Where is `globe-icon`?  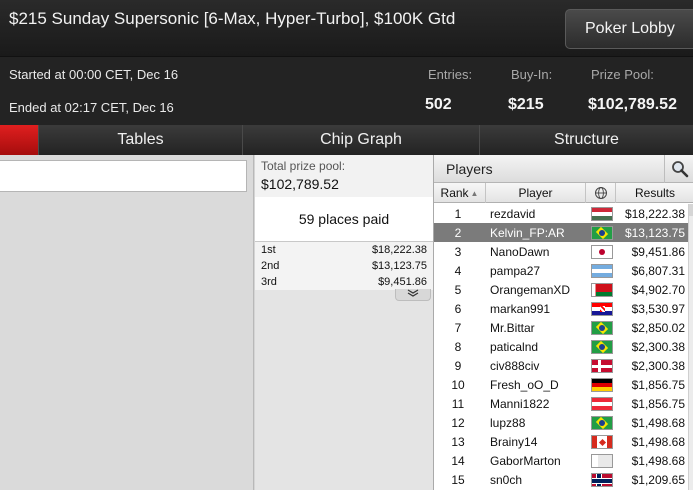
globe-icon is located at coordinates (600, 193).